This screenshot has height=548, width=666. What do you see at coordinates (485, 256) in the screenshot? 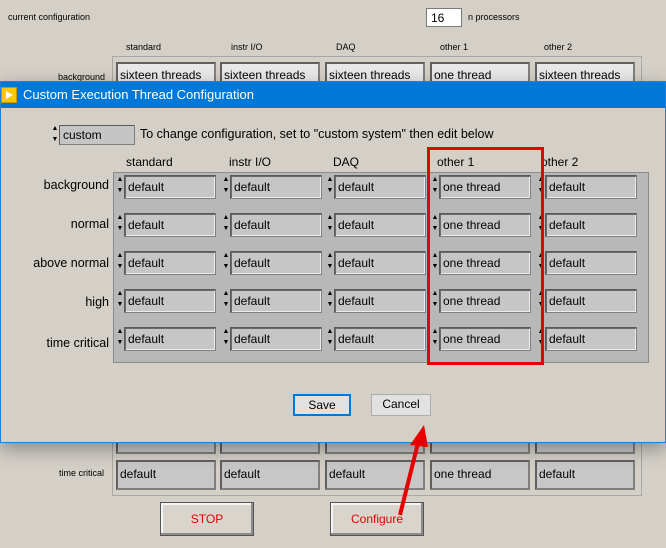
I see `annotation-highlight-box` at bounding box center [485, 256].